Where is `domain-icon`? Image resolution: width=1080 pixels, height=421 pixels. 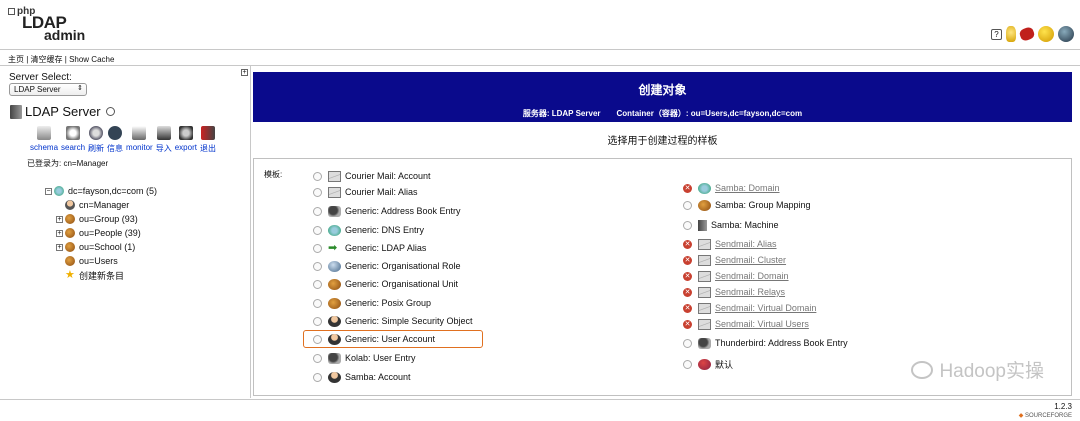 domain-icon is located at coordinates (59, 191).